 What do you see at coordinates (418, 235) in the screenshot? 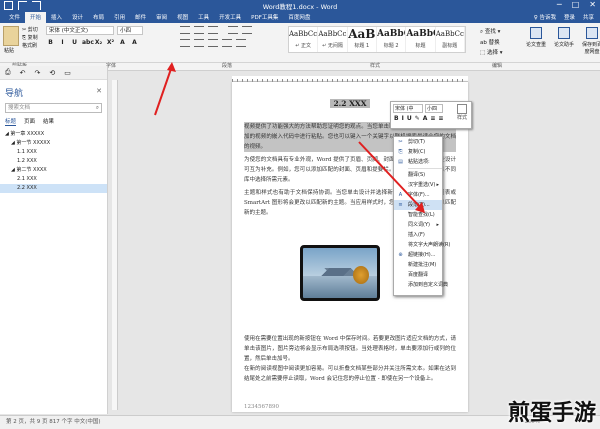
I see `context-menu-item: 插入(F)` at bounding box center [418, 235].